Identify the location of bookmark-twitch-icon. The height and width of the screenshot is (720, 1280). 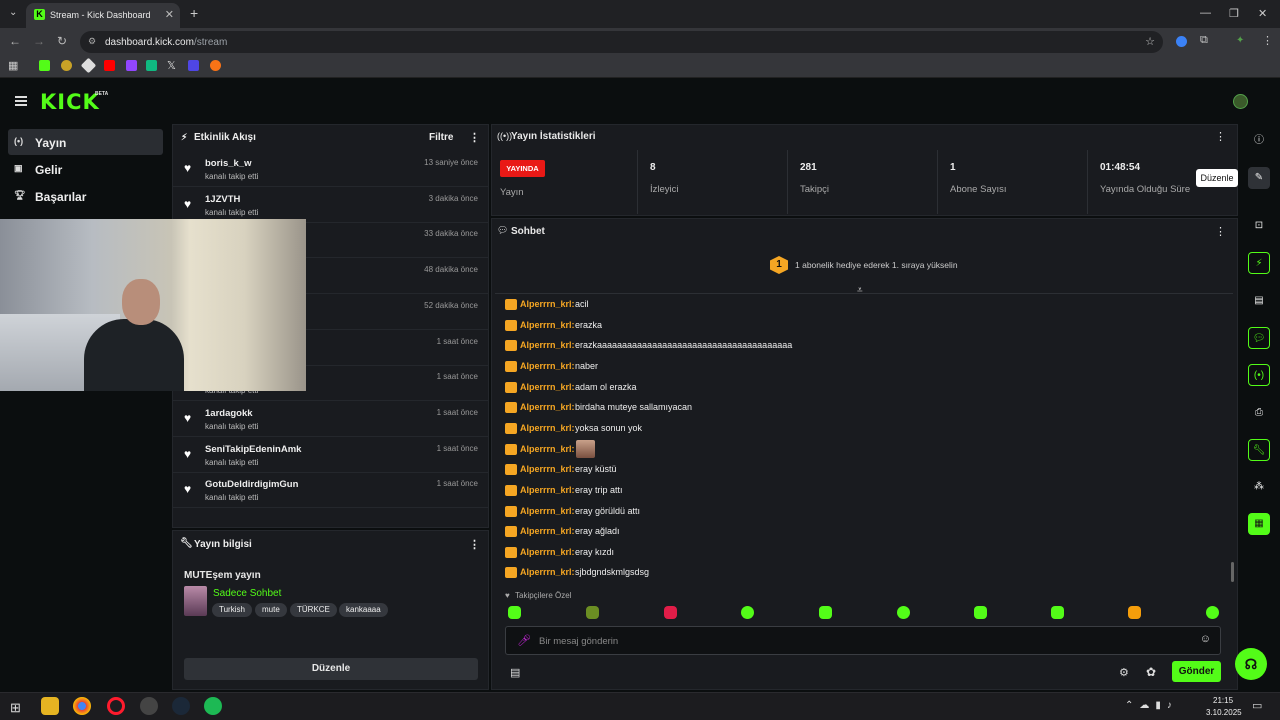
(131, 65).